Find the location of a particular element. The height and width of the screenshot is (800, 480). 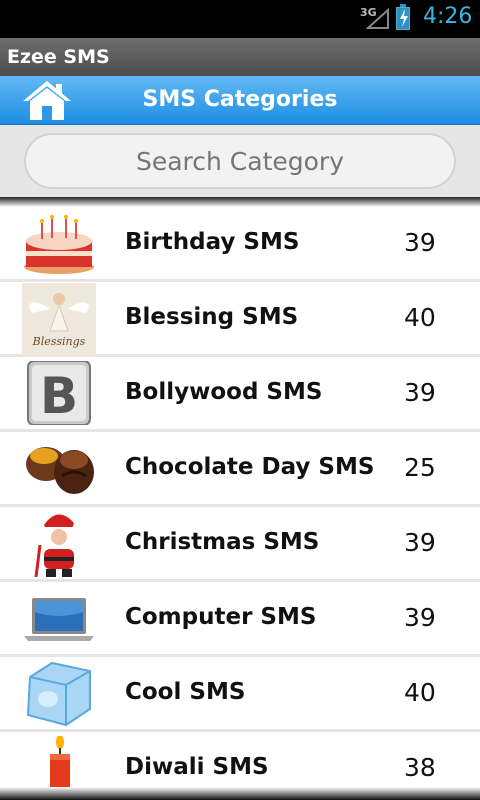

category-name: Chocolate Day SMS is located at coordinates (250, 467).